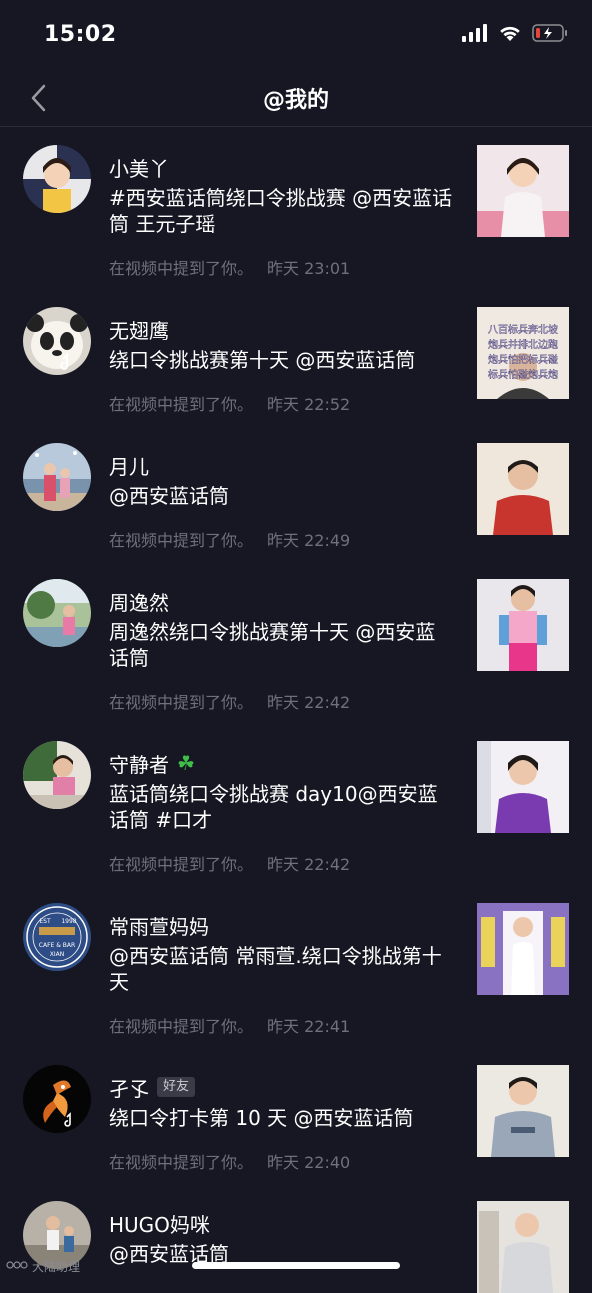 Image resolution: width=592 pixels, height=1293 pixels. What do you see at coordinates (296, 1265) in the screenshot?
I see `home-indicator` at bounding box center [296, 1265].